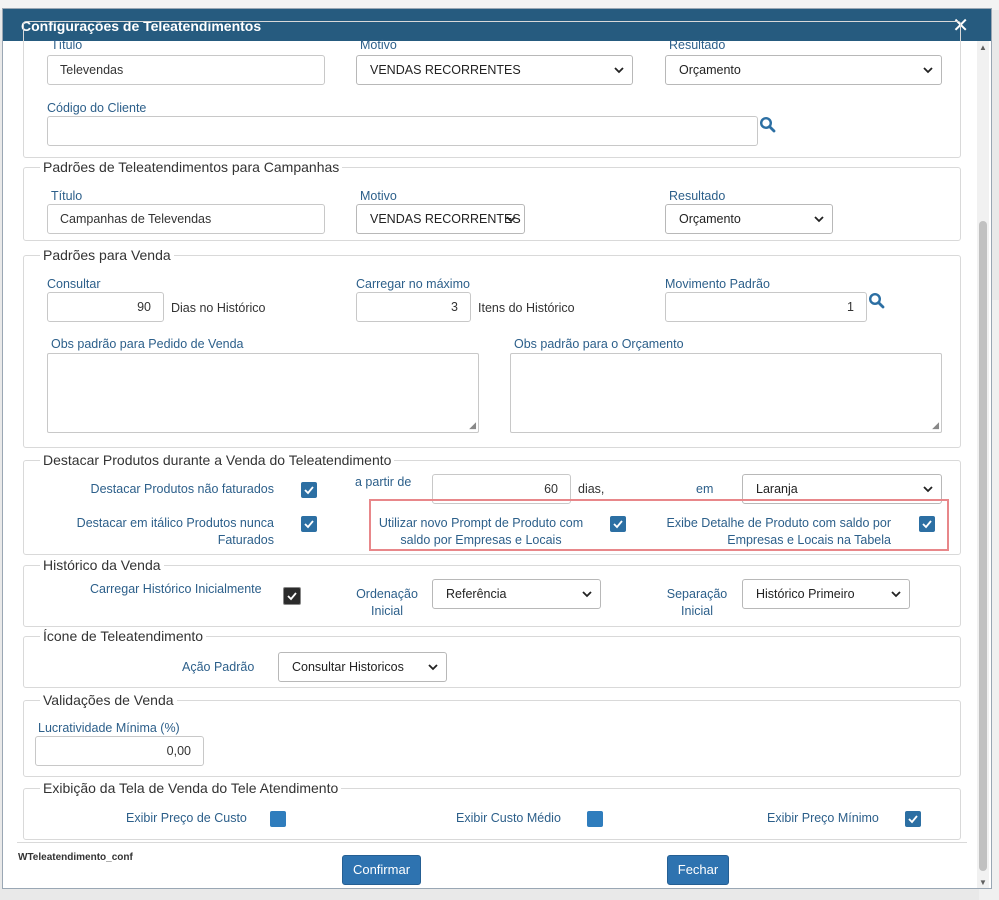 The height and width of the screenshot is (900, 999). What do you see at coordinates (445, 219) in the screenshot?
I see `campanhas-motivo-value: VENDAS RECORRENTES` at bounding box center [445, 219].